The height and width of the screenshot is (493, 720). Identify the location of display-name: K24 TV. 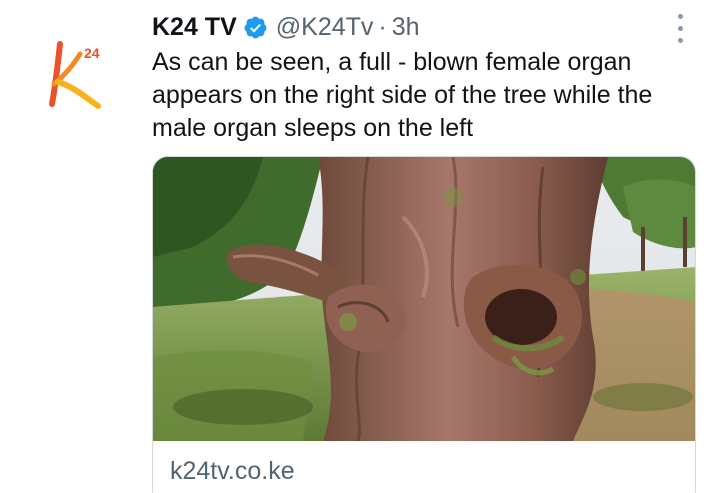
(194, 27).